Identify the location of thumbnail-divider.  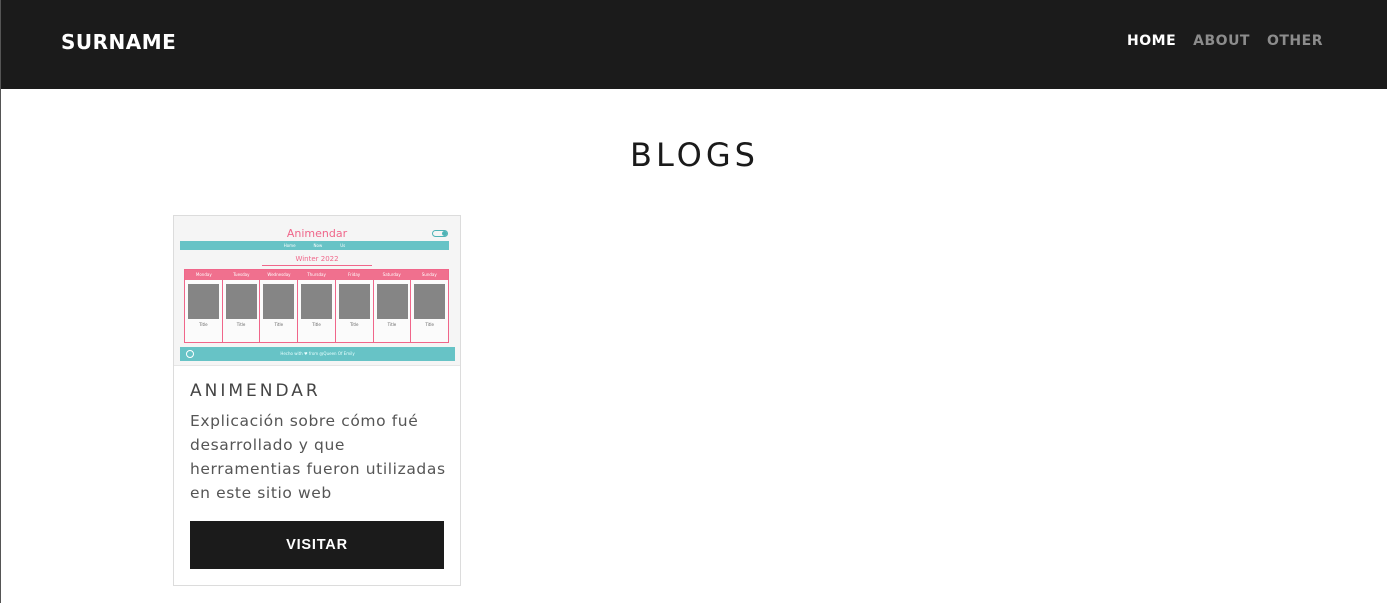
(317, 265).